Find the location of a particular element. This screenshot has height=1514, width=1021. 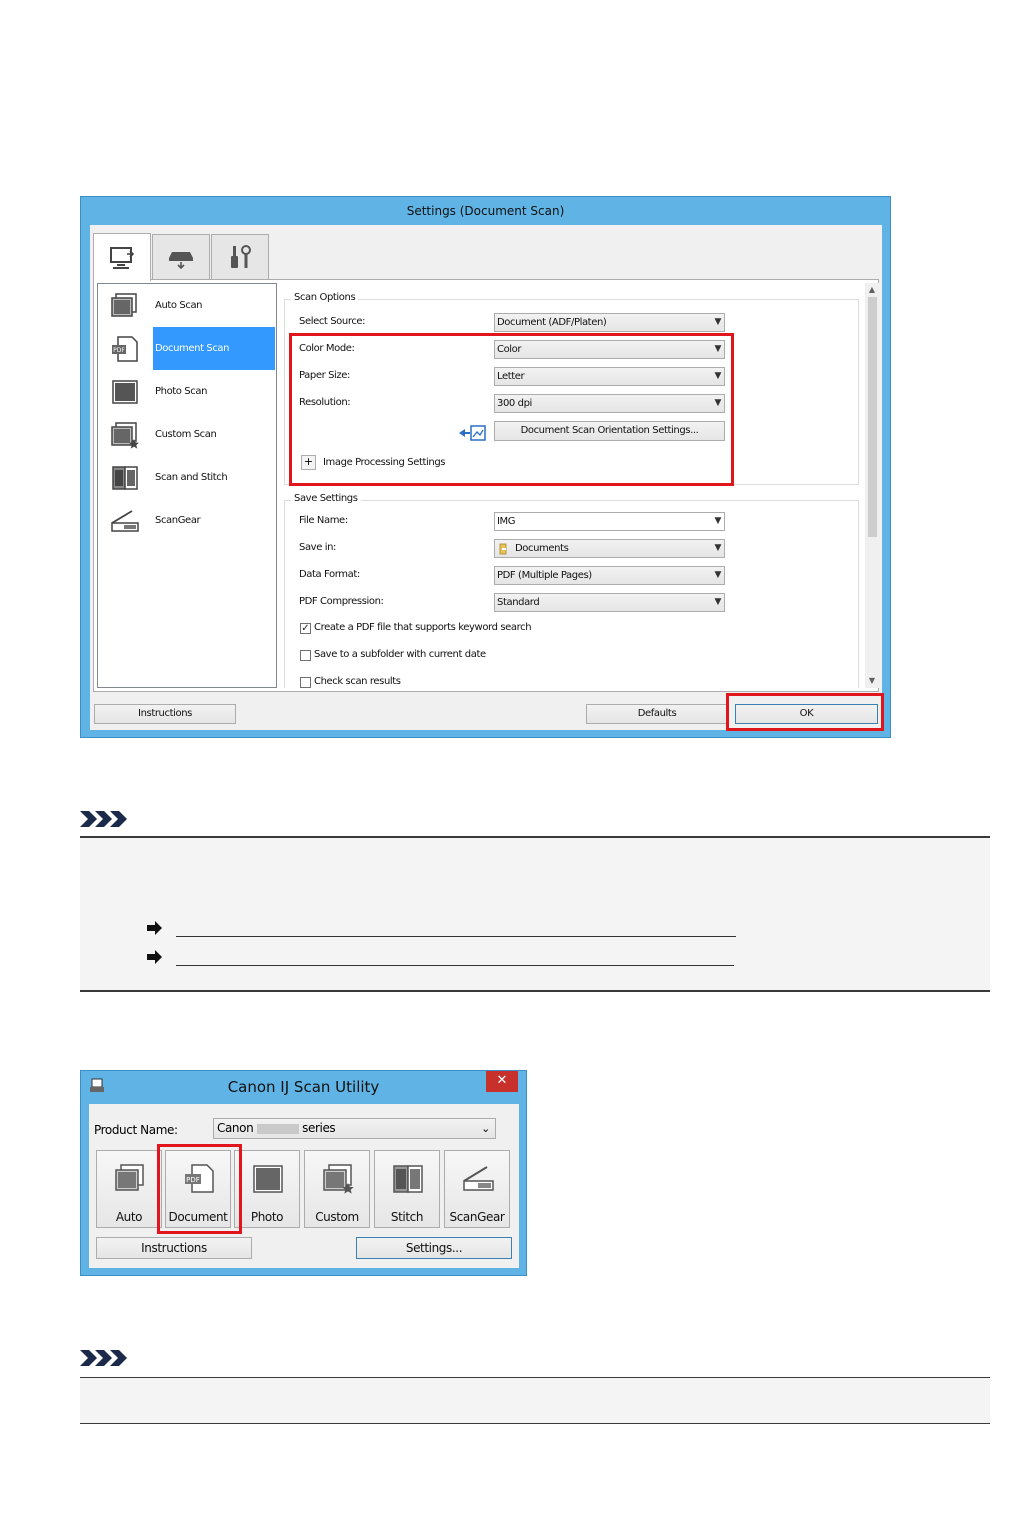

product-name-combo: Canon series ⌄ is located at coordinates (354, 1128).